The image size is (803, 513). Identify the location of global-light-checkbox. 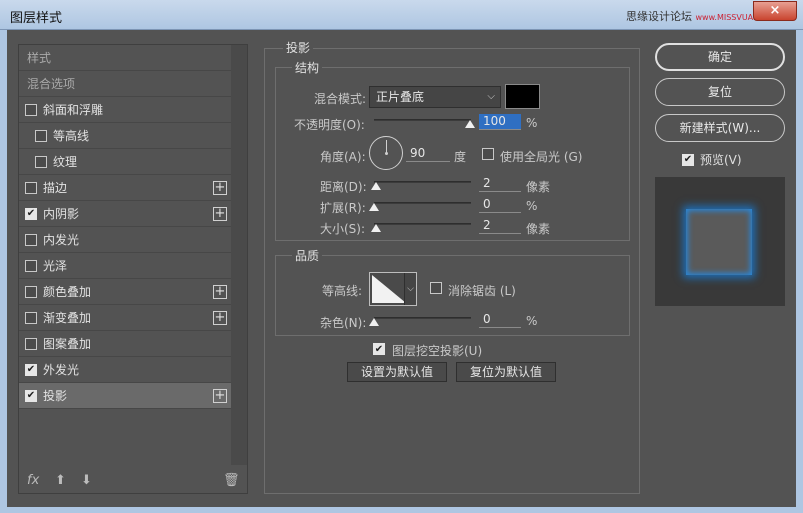
(488, 154).